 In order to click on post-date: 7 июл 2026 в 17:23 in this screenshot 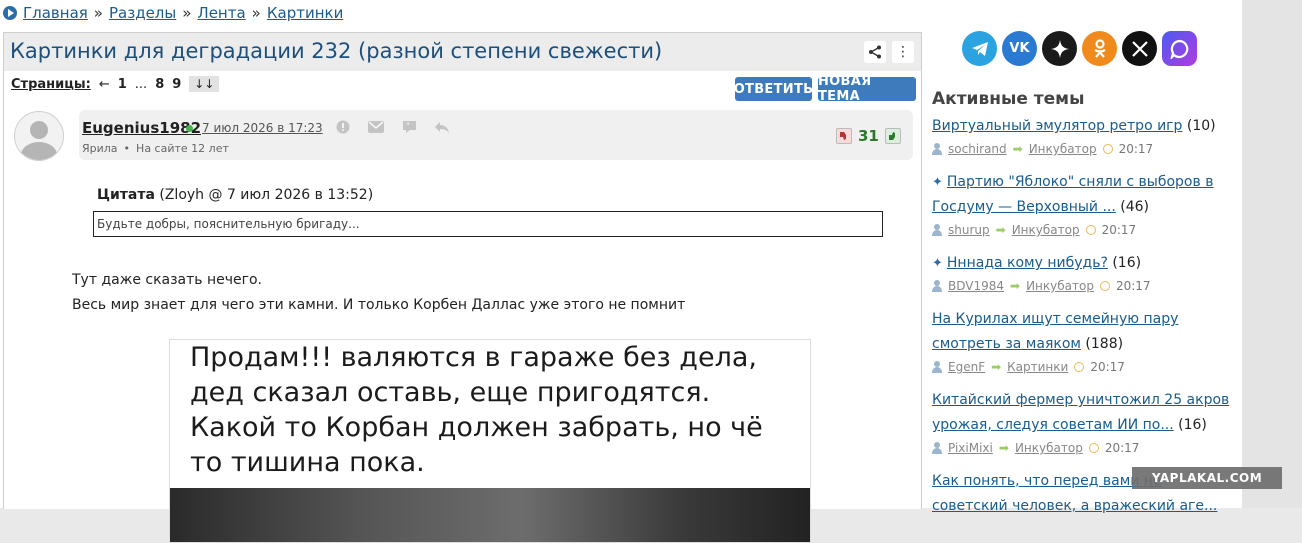, I will do `click(262, 128)`.